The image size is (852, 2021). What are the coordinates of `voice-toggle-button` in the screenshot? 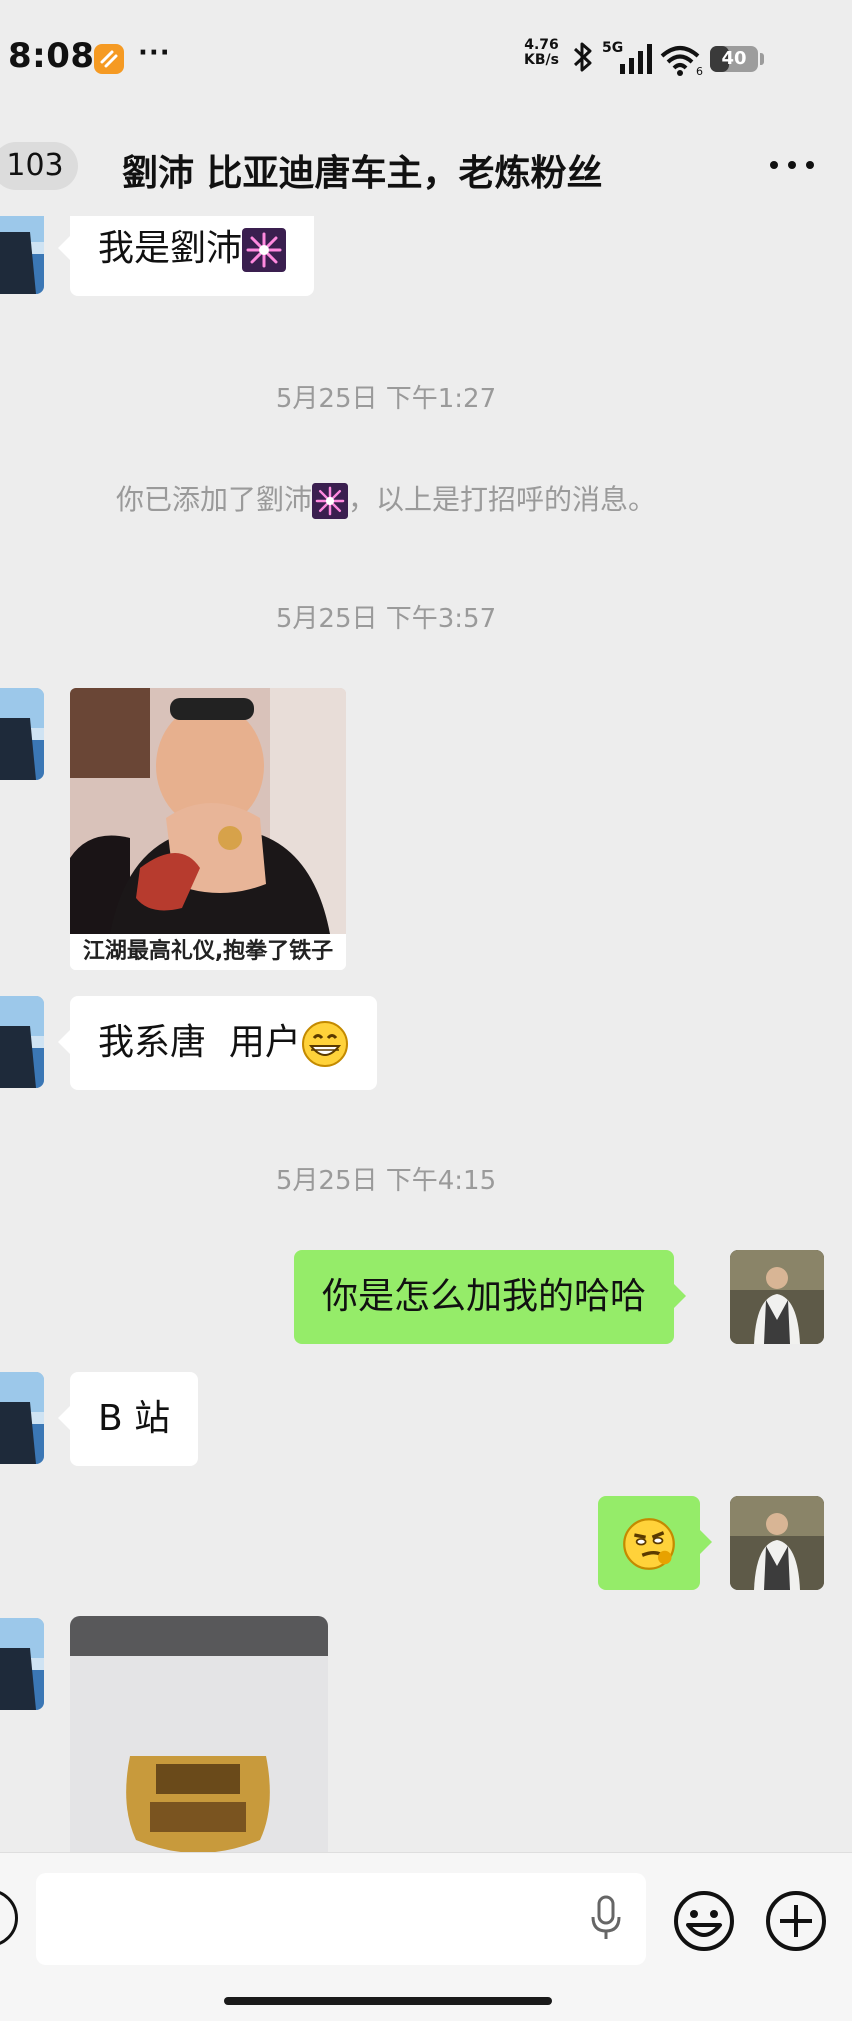 It's located at (9, 1918).